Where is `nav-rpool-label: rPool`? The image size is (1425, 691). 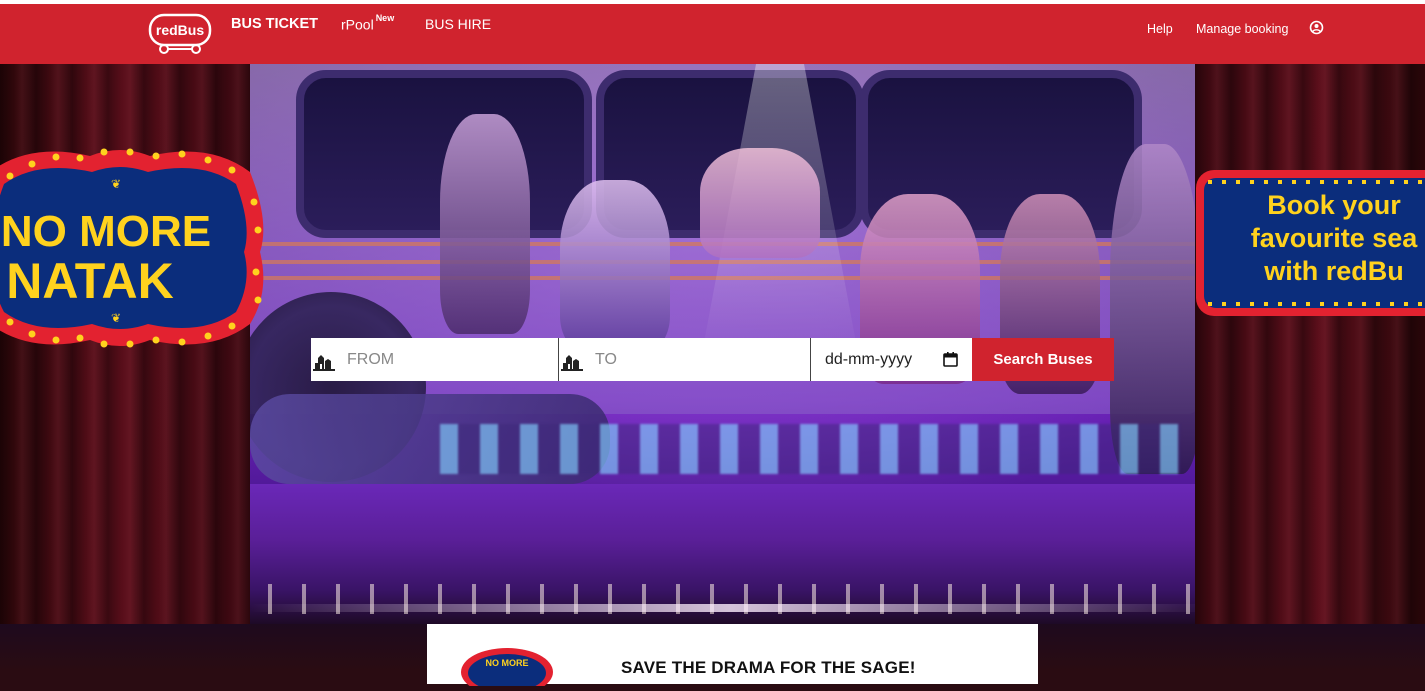
nav-rpool-label: rPool is located at coordinates (357, 24).